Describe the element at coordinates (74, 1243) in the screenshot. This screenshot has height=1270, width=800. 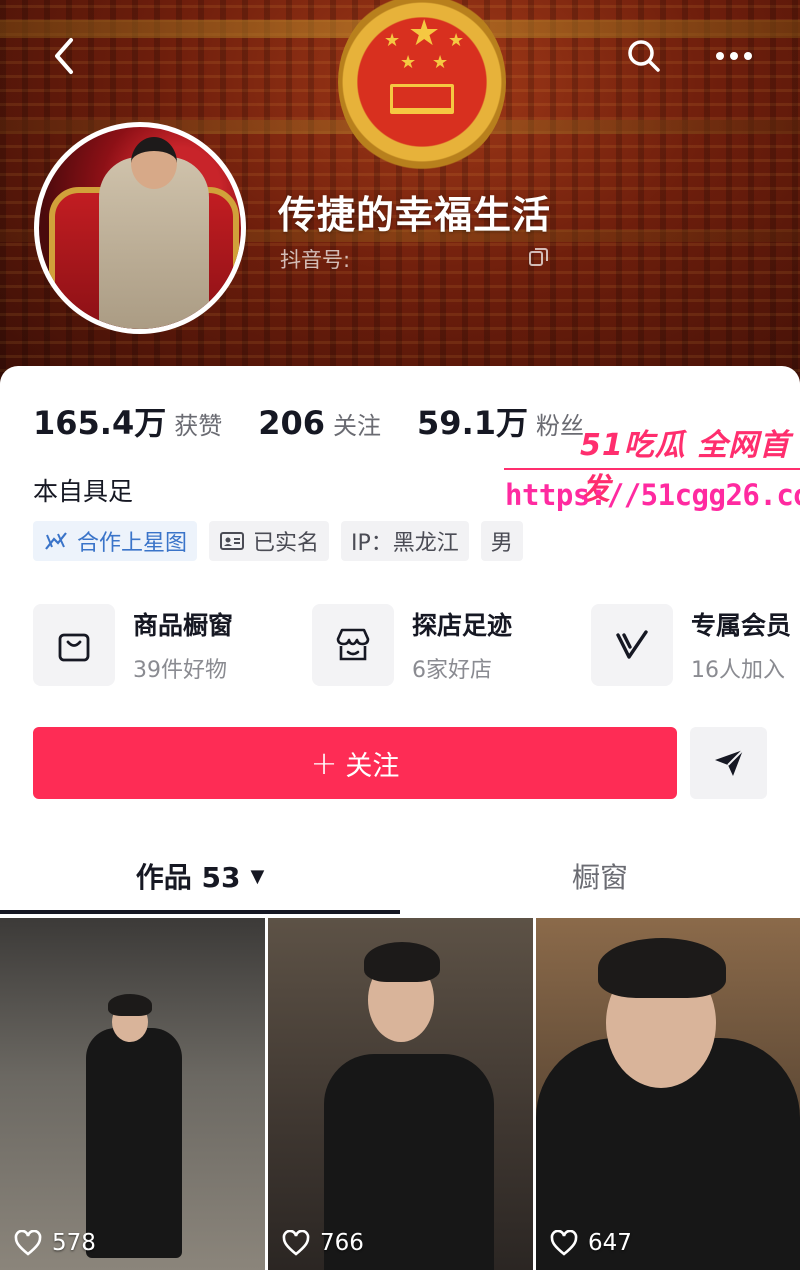
I see `likes-count: 578` at that location.